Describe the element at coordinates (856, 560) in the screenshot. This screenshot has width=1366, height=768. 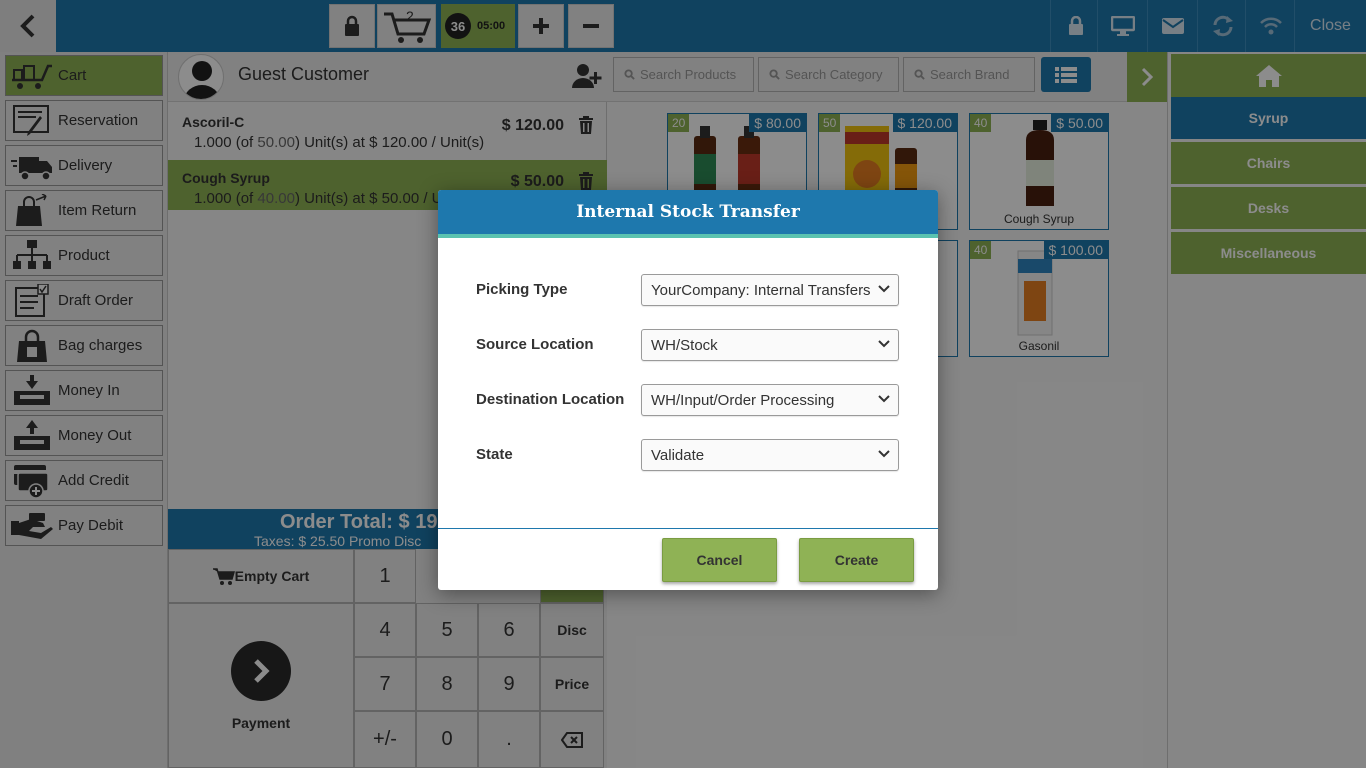
I see `create-button: Create` at that location.